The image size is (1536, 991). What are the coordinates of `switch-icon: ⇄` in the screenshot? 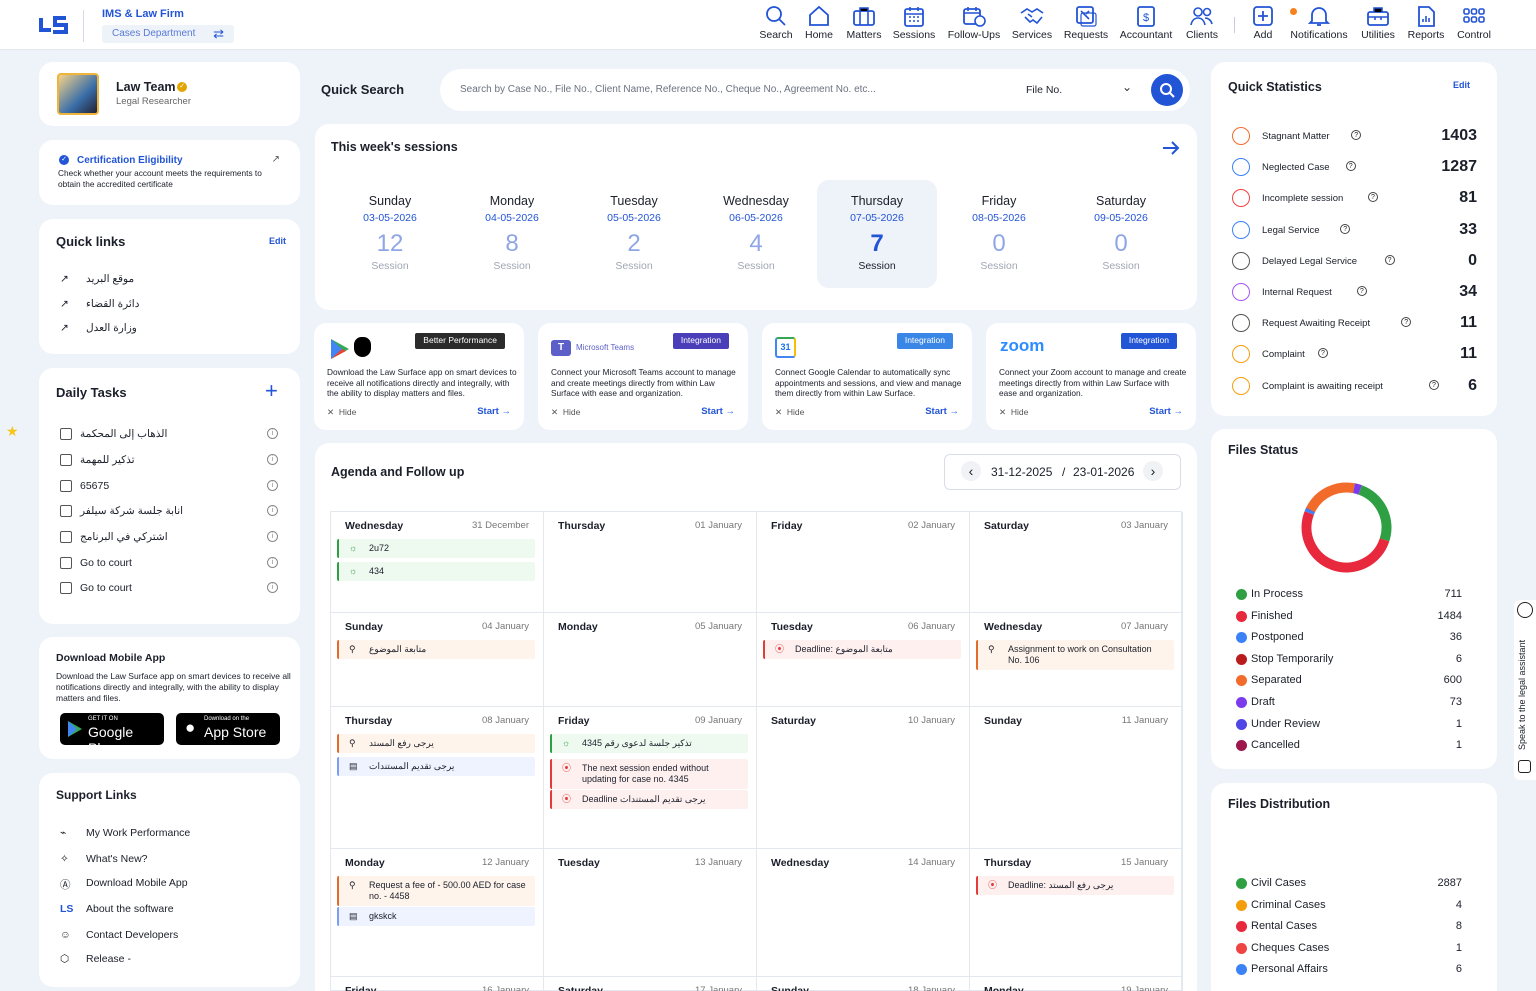 It's located at (218, 34).